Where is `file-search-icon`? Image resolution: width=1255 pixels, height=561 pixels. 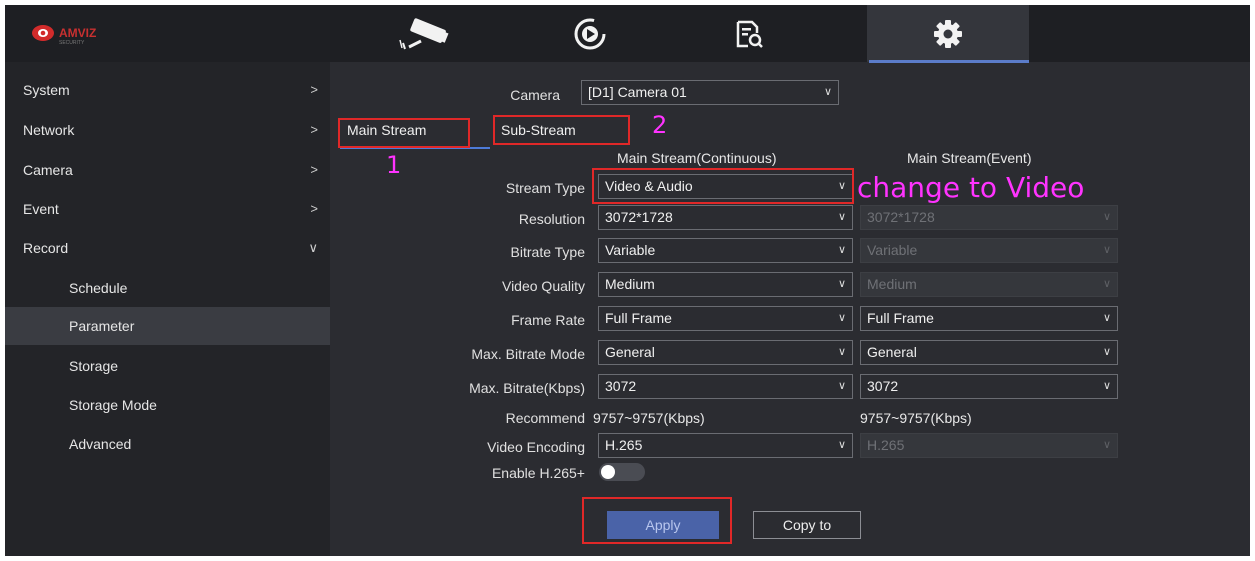 file-search-icon is located at coordinates (749, 34).